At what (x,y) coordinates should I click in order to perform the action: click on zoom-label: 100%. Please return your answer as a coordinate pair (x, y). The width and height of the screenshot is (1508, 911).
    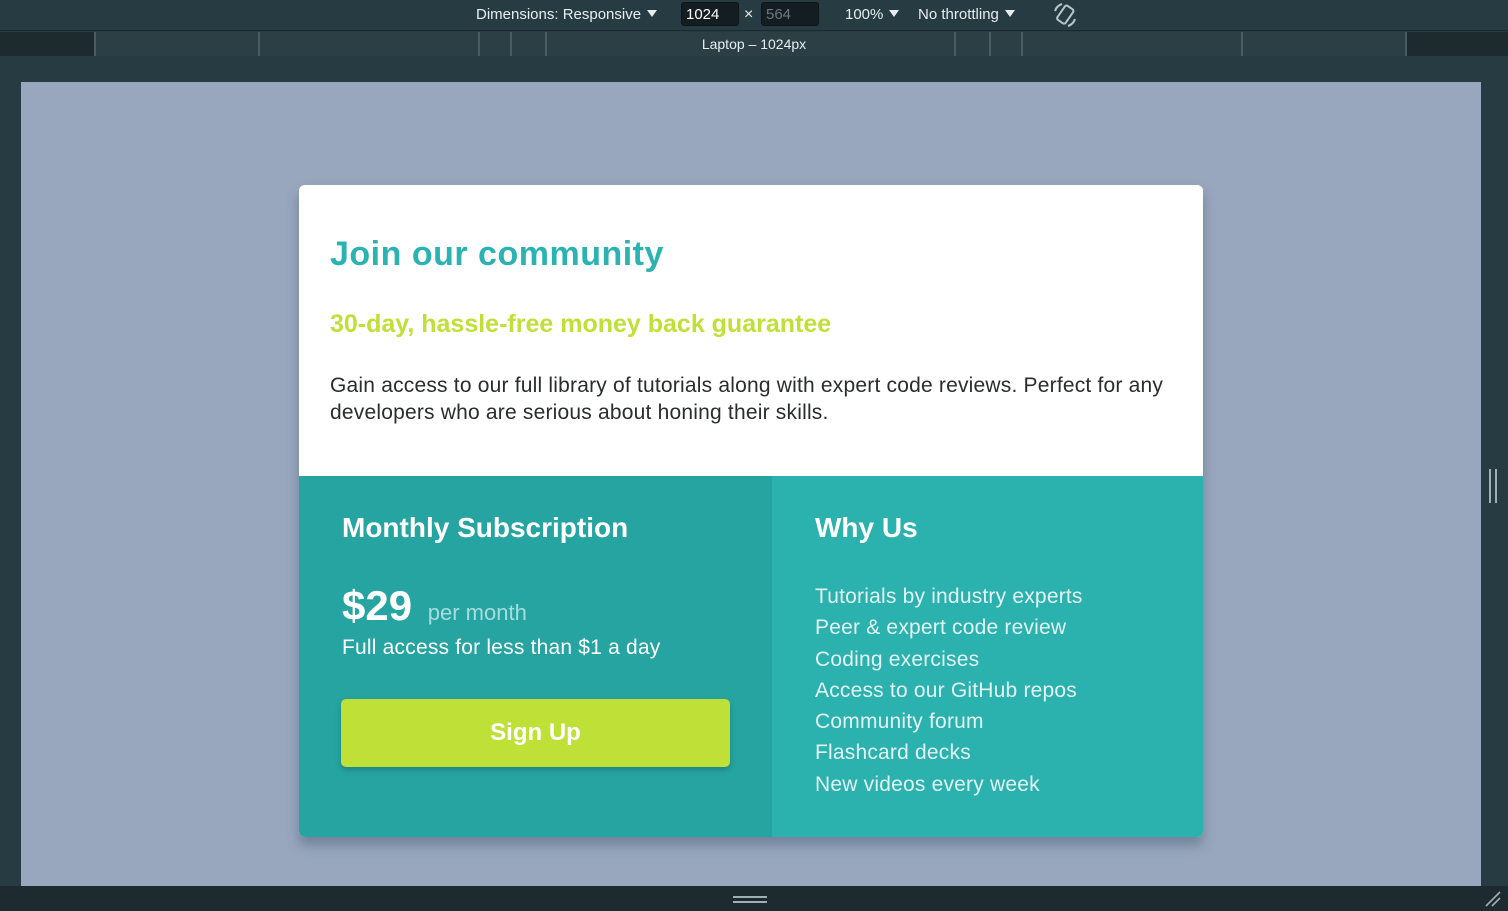
    Looking at the image, I should click on (864, 14).